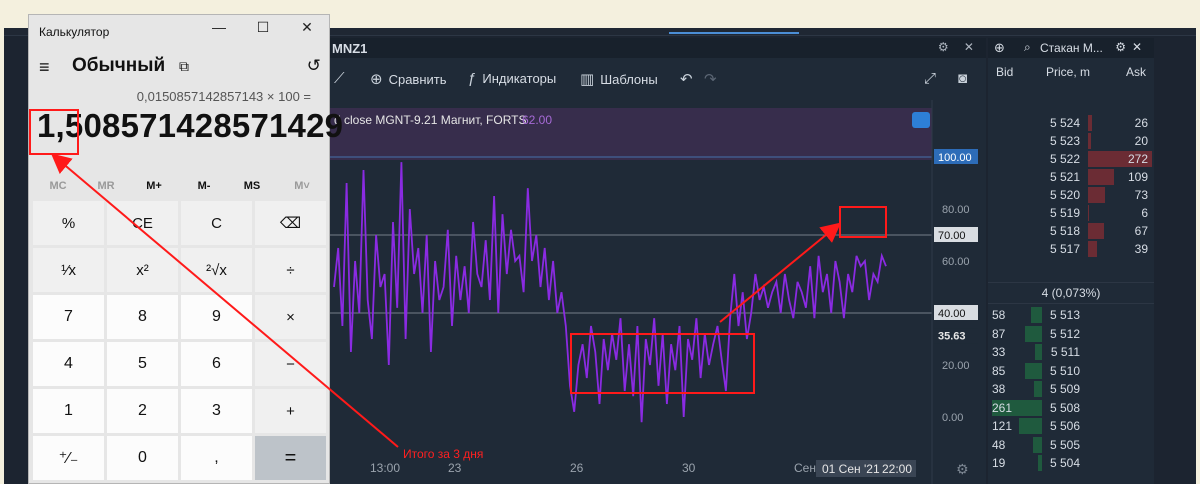 Image resolution: width=1200 pixels, height=484 pixels. What do you see at coordinates (290, 458) in the screenshot?
I see `equals-key: =` at bounding box center [290, 458].